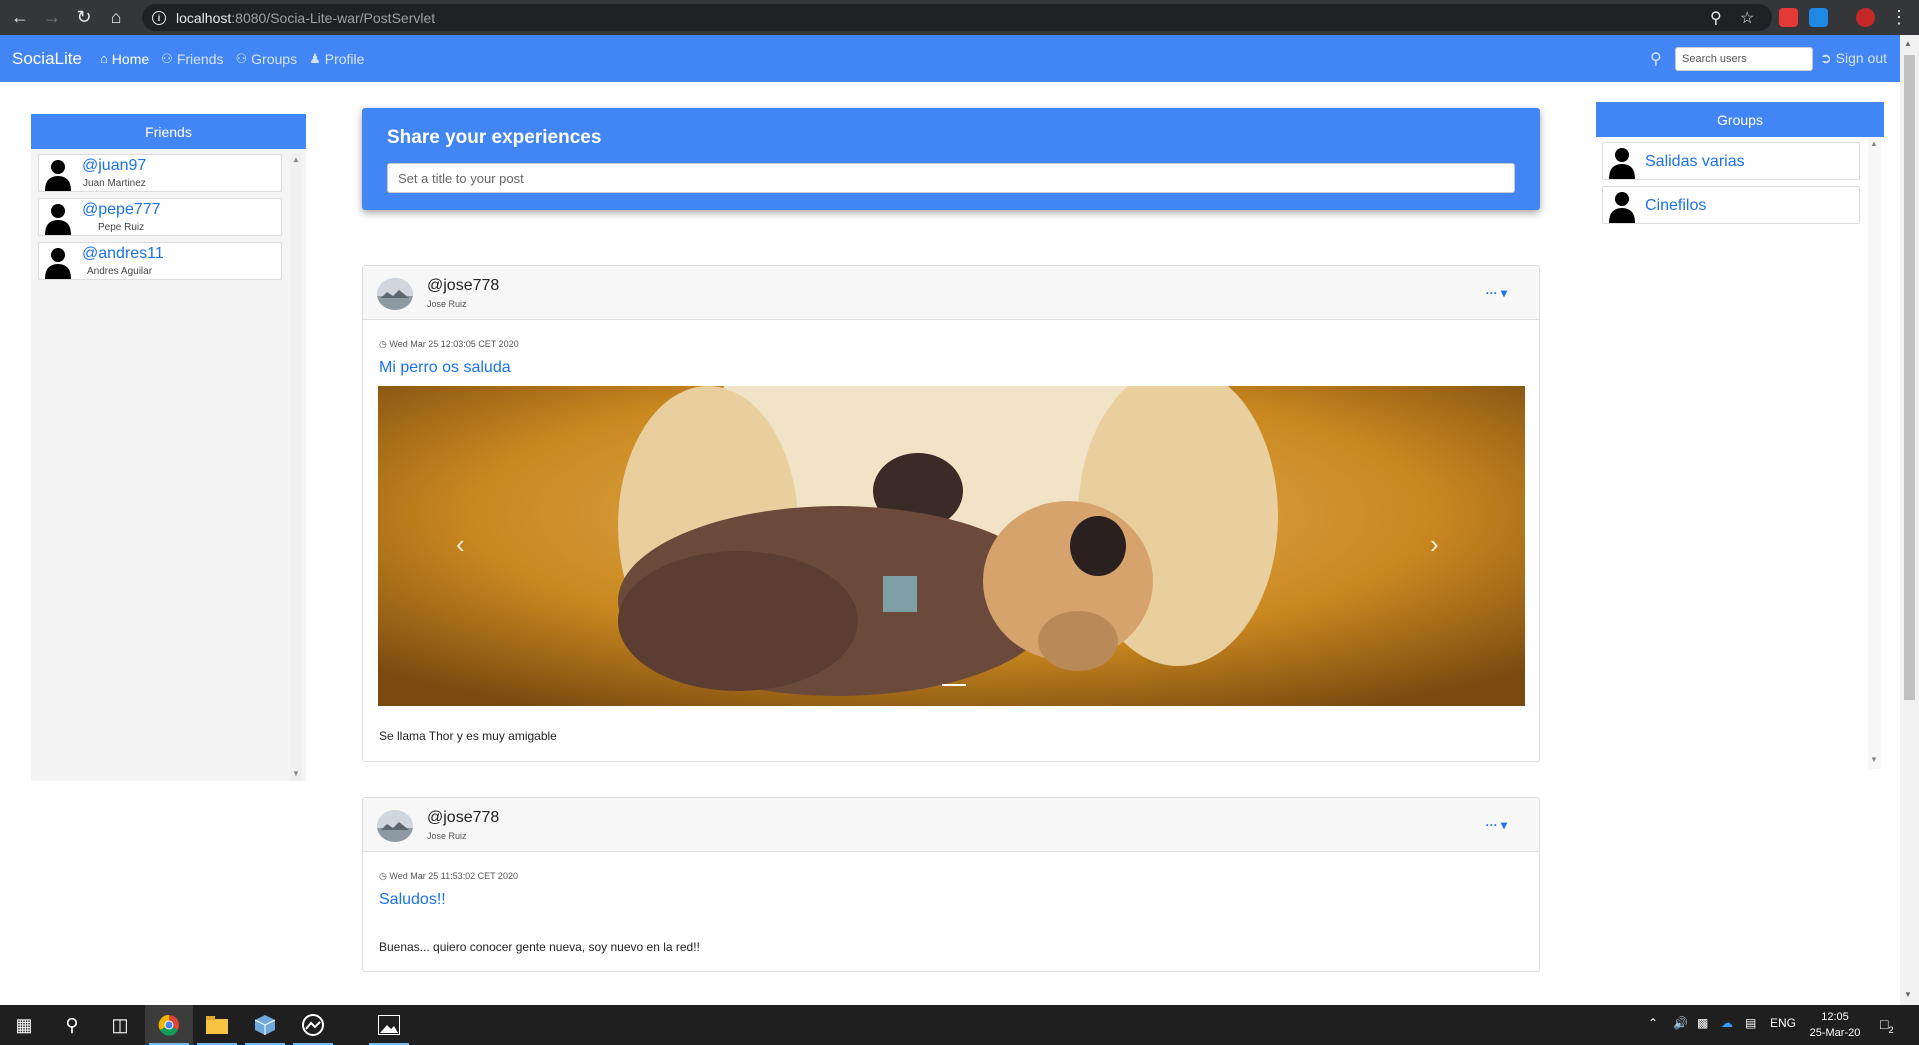  I want to click on file-explorer-icon, so click(217, 1025).